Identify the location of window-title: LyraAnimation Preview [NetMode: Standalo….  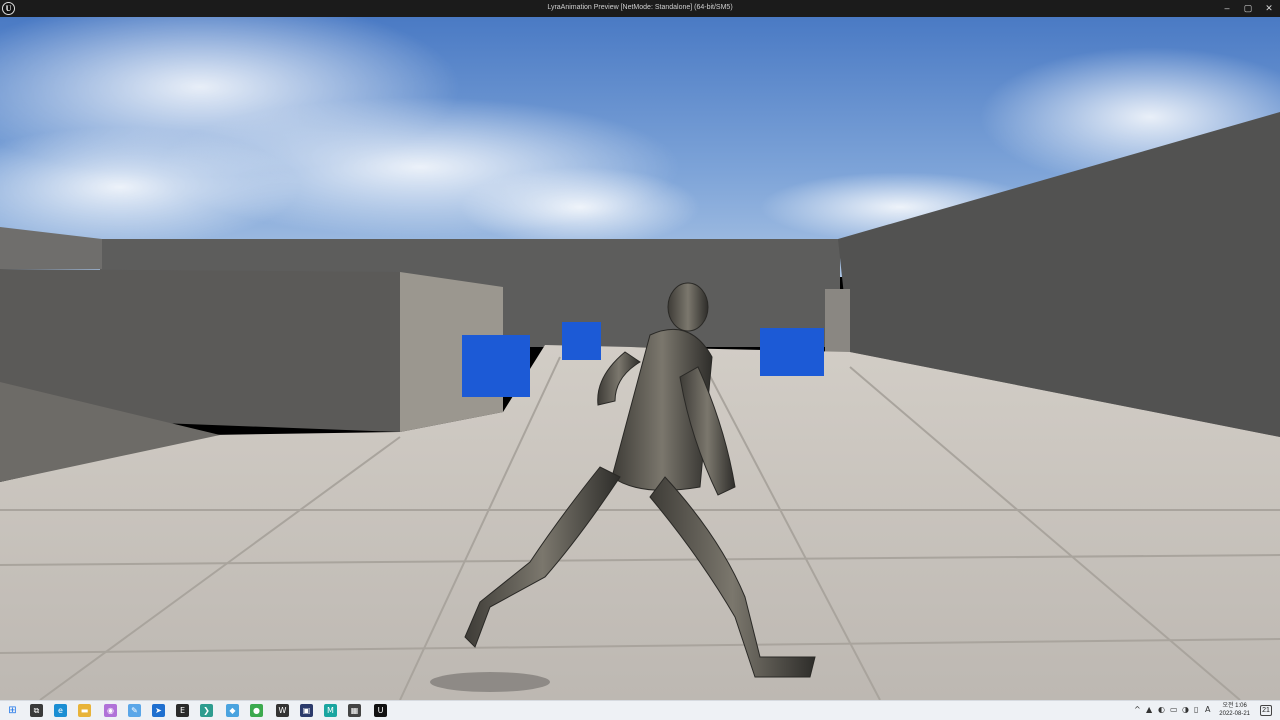
(640, 7).